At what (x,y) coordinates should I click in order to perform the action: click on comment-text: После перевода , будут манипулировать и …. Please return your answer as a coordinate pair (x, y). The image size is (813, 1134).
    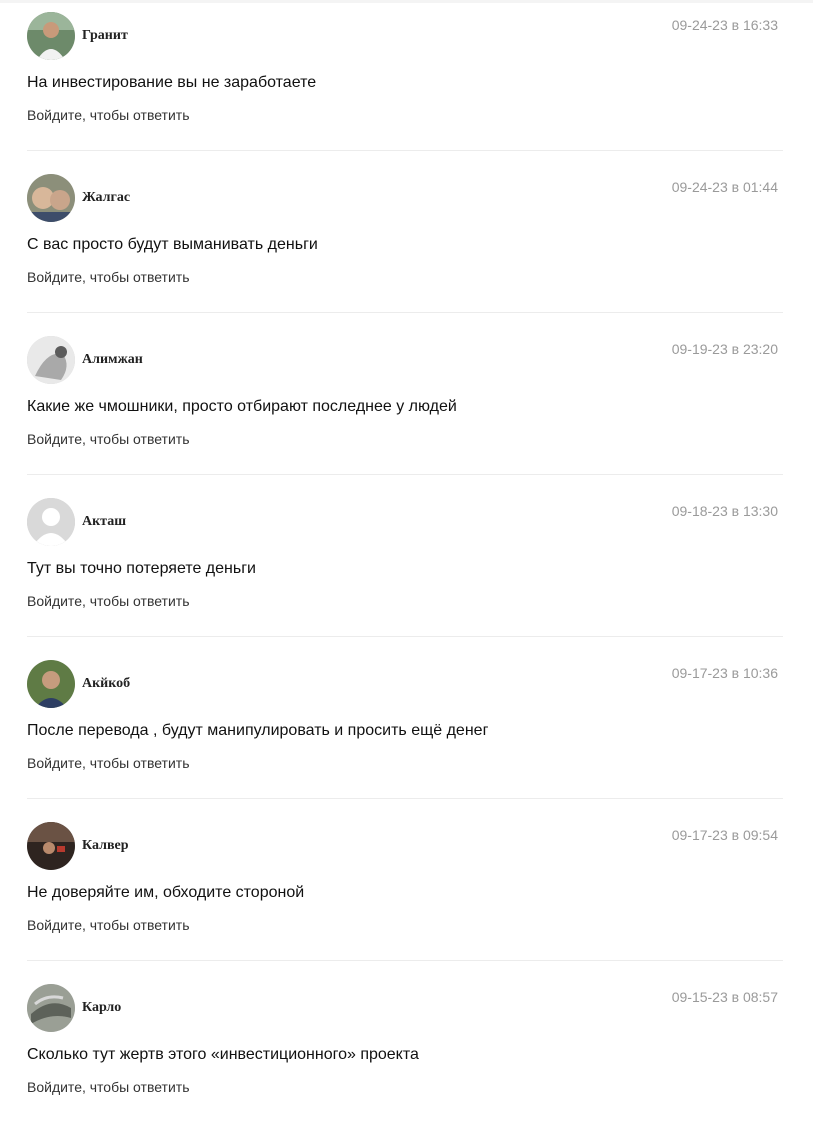
    Looking at the image, I should click on (258, 730).